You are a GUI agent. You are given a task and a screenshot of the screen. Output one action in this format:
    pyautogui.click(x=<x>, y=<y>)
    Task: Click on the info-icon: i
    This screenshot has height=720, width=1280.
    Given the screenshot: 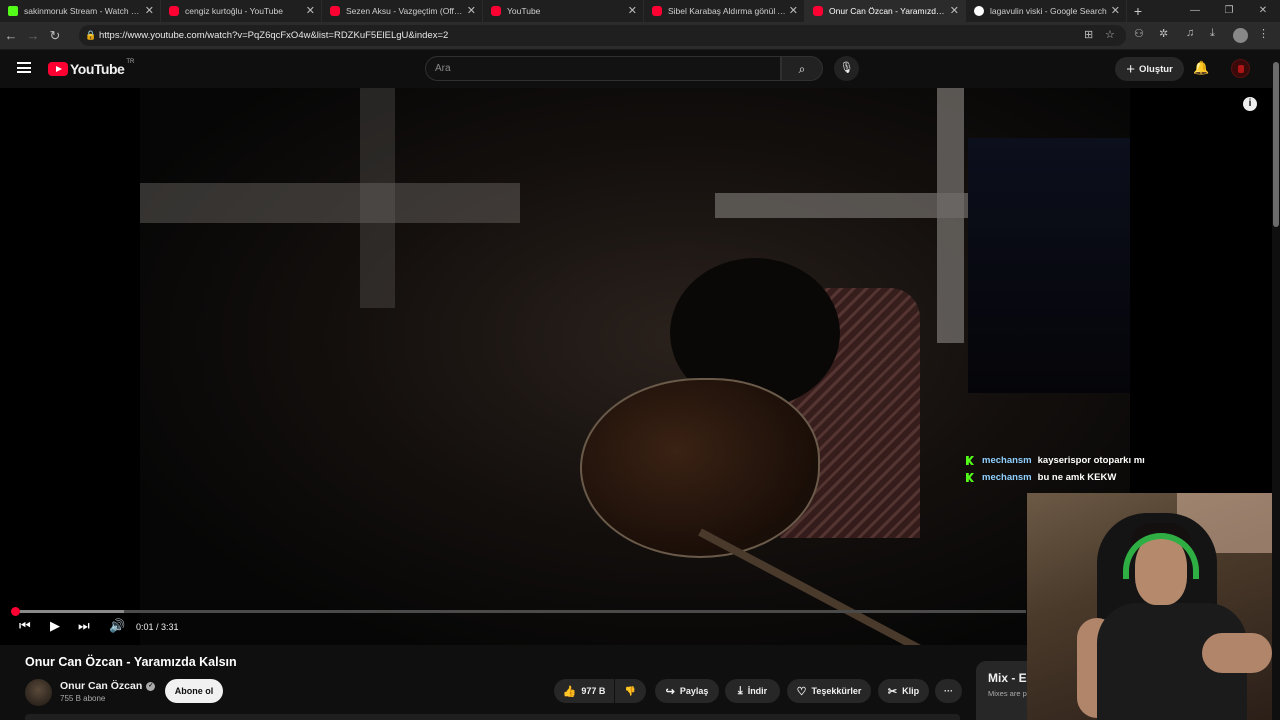 What is the action you would take?
    pyautogui.click(x=1250, y=104)
    